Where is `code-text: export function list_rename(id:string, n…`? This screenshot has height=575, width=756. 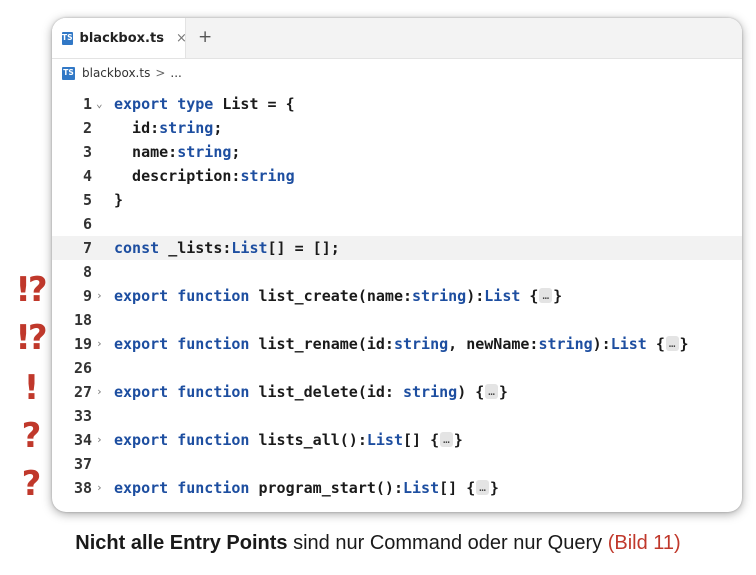 code-text: export function list_rename(id:string, n… is located at coordinates (401, 344).